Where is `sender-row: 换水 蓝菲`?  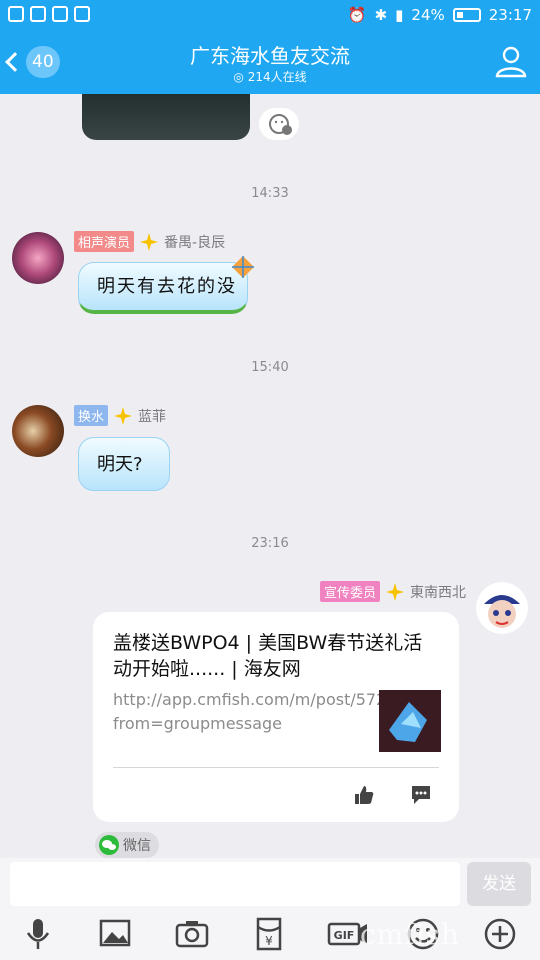 sender-row: 换水 蓝菲 is located at coordinates (120, 415).